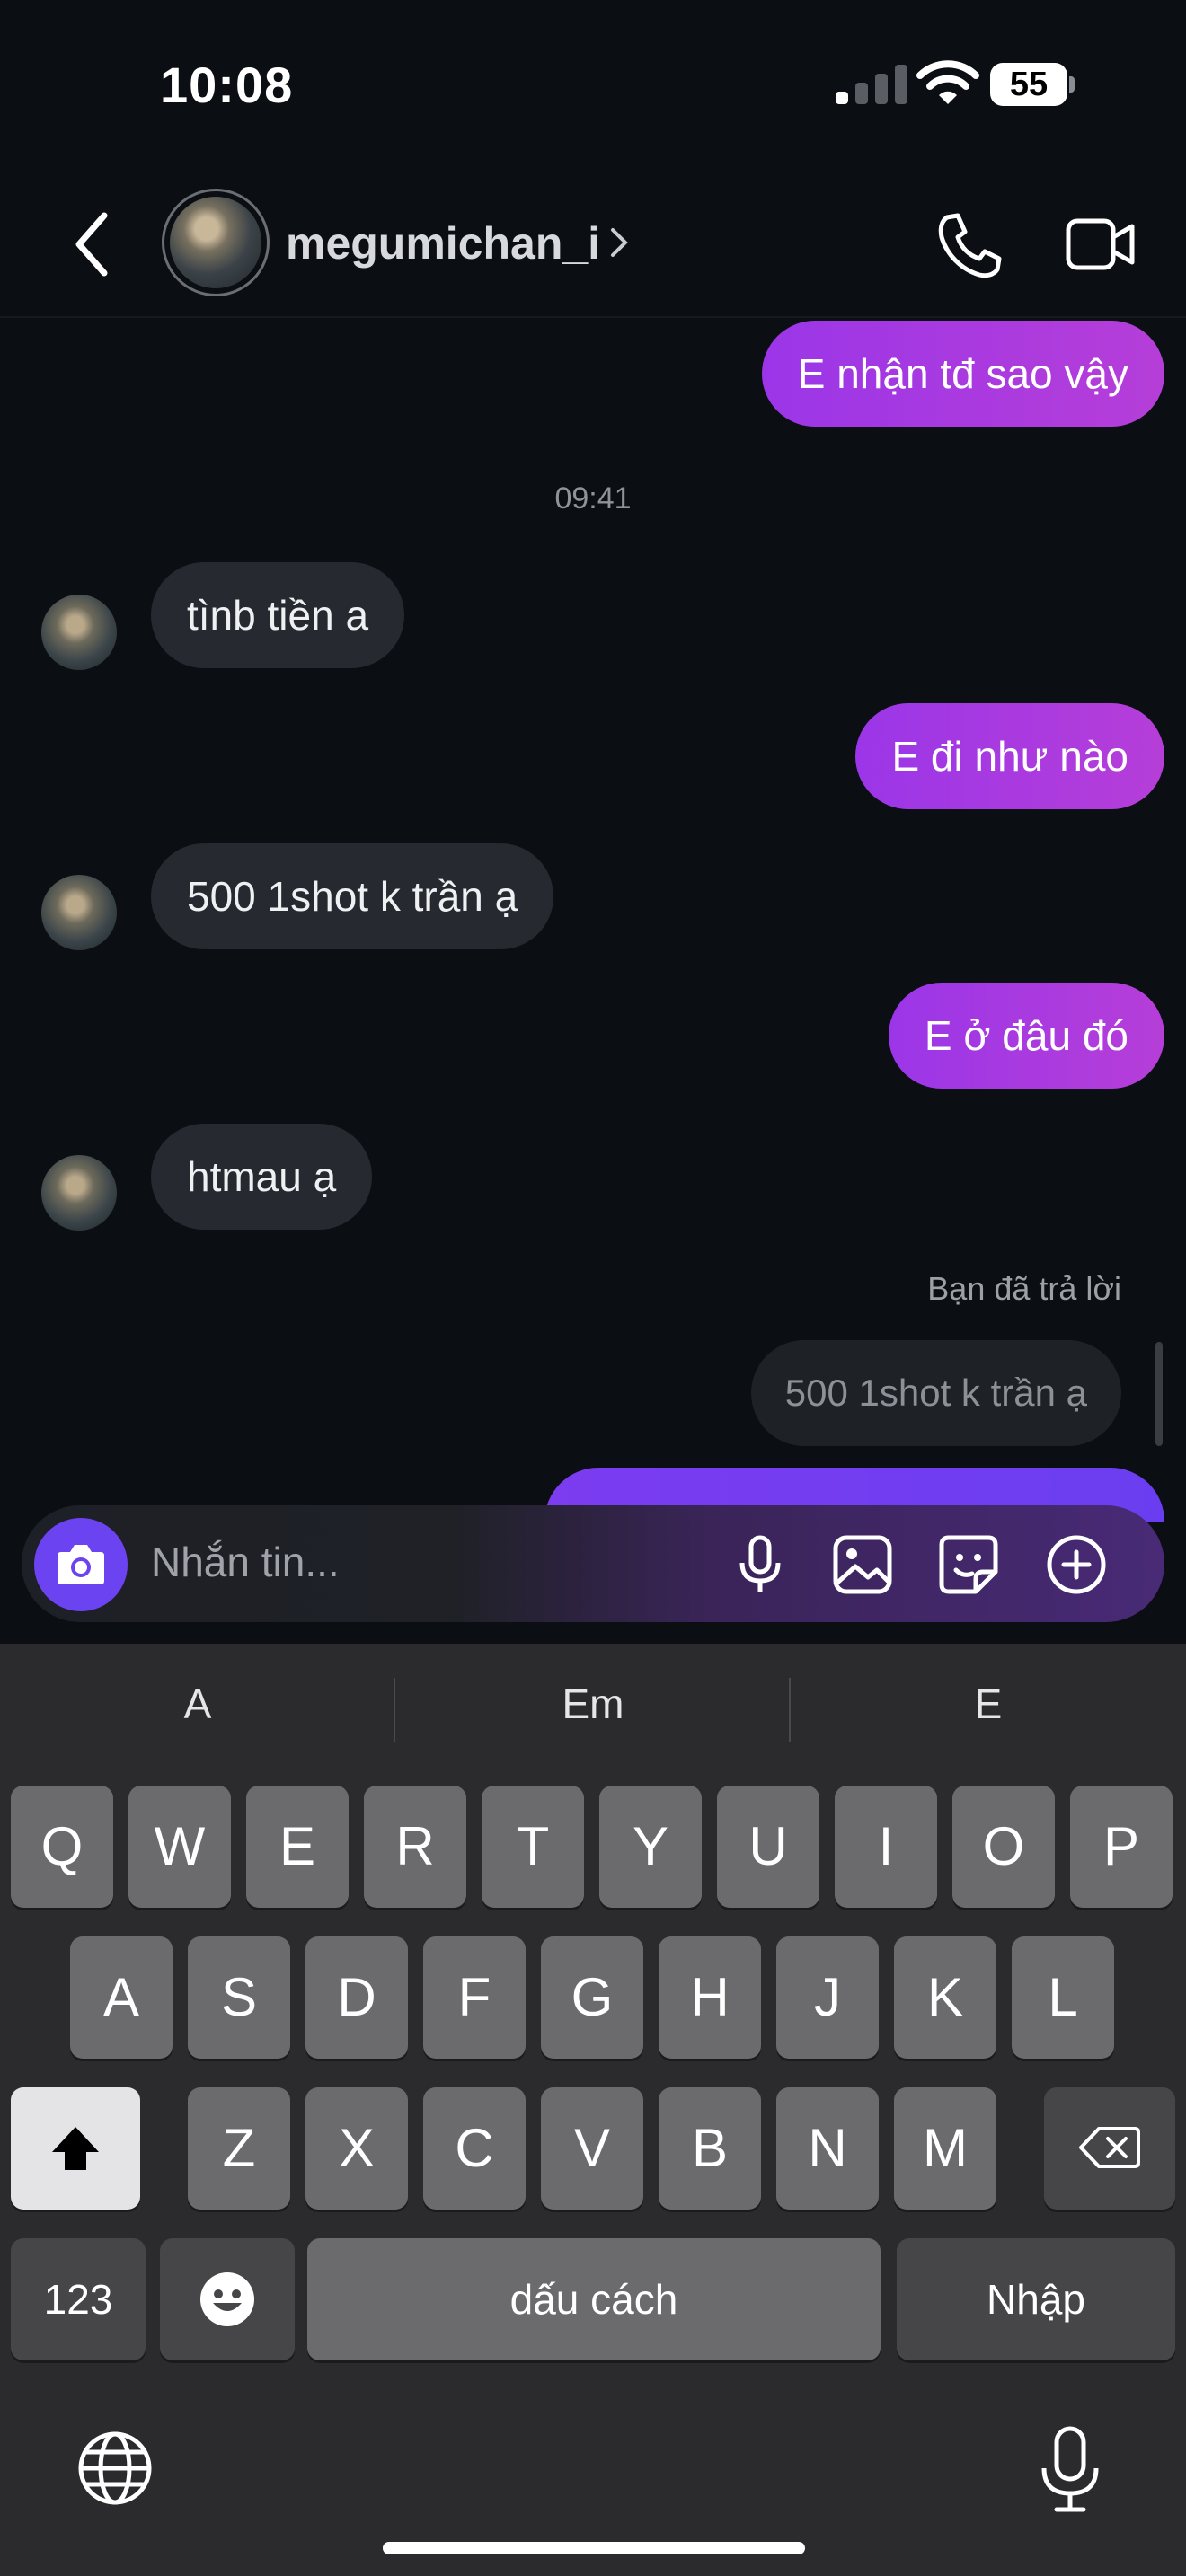 This screenshot has height=2576, width=1186. I want to click on key-r: R, so click(415, 1847).